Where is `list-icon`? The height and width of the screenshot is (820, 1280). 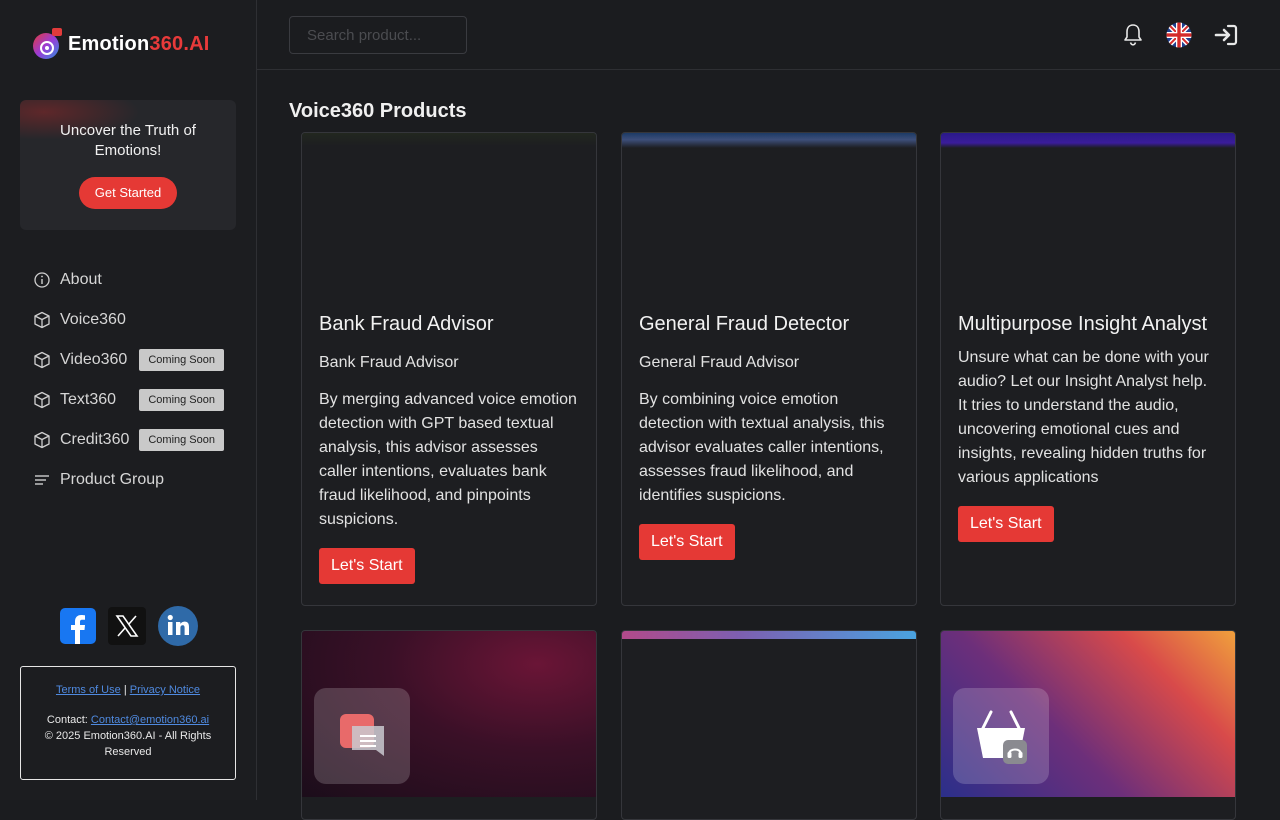 list-icon is located at coordinates (42, 480).